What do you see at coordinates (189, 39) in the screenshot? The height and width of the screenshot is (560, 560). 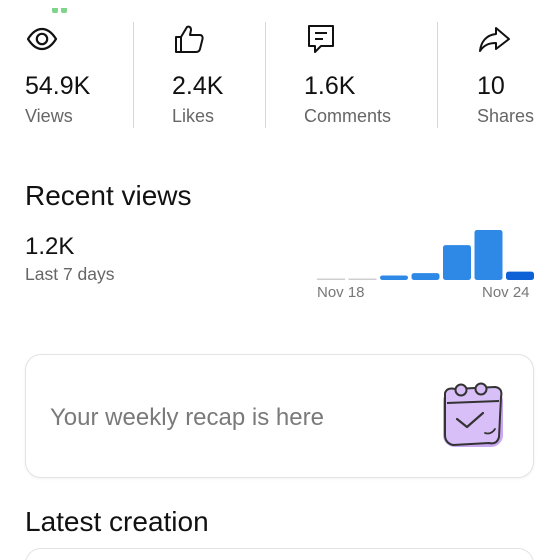 I see `thumbs-up-icon` at bounding box center [189, 39].